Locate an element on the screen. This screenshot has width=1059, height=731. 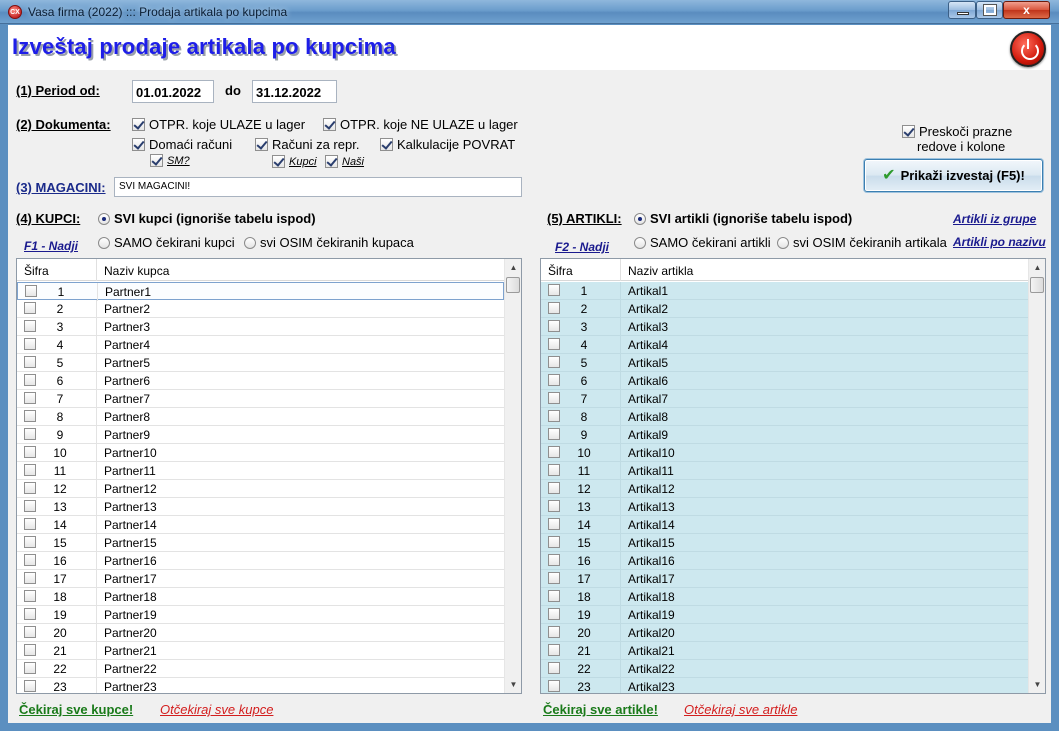
doc-otpr-ne-ulaze-checkbox is located at coordinates (329, 125).